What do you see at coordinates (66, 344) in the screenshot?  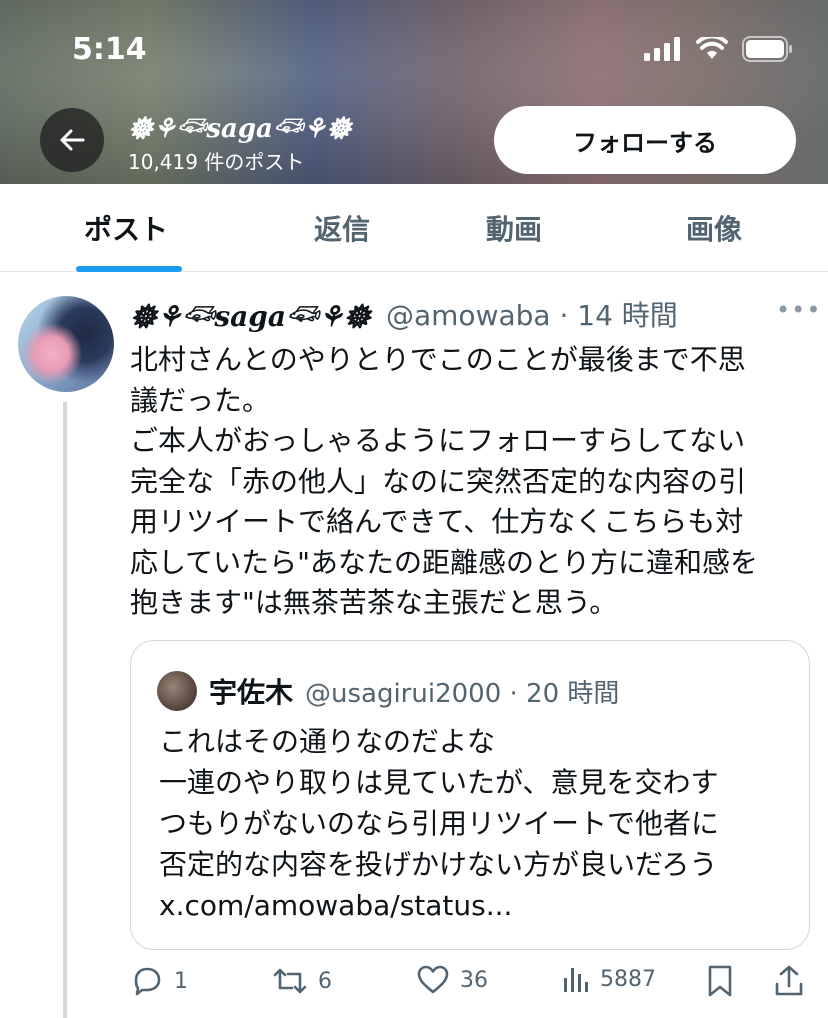 I see `avatar` at bounding box center [66, 344].